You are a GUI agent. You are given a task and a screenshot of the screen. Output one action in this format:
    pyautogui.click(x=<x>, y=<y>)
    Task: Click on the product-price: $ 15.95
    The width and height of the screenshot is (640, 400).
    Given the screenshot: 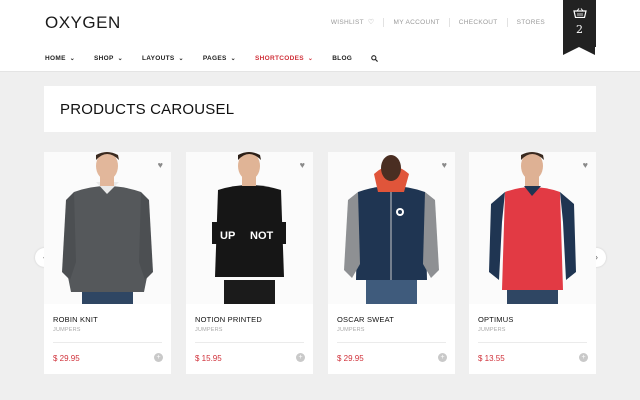 What is the action you would take?
    pyautogui.click(x=208, y=358)
    